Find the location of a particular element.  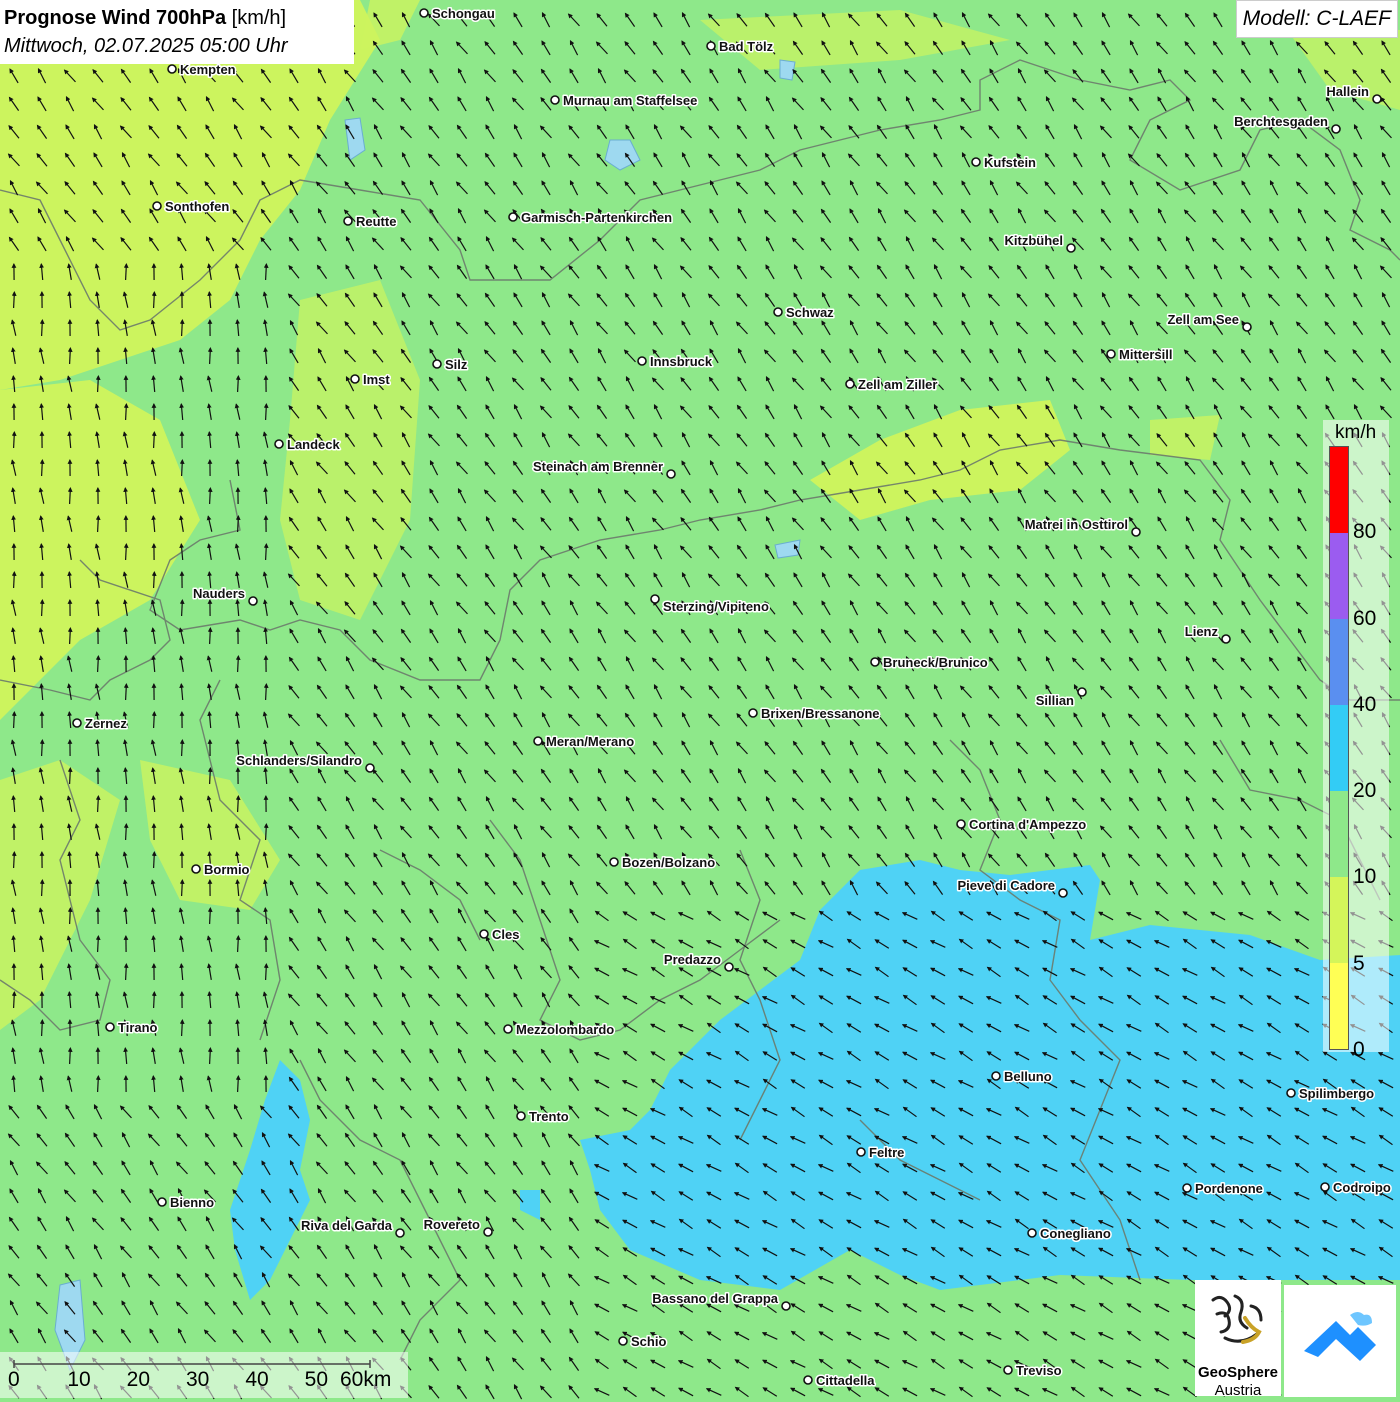

city-label: Mezzolombardo is located at coordinates (565, 1029).